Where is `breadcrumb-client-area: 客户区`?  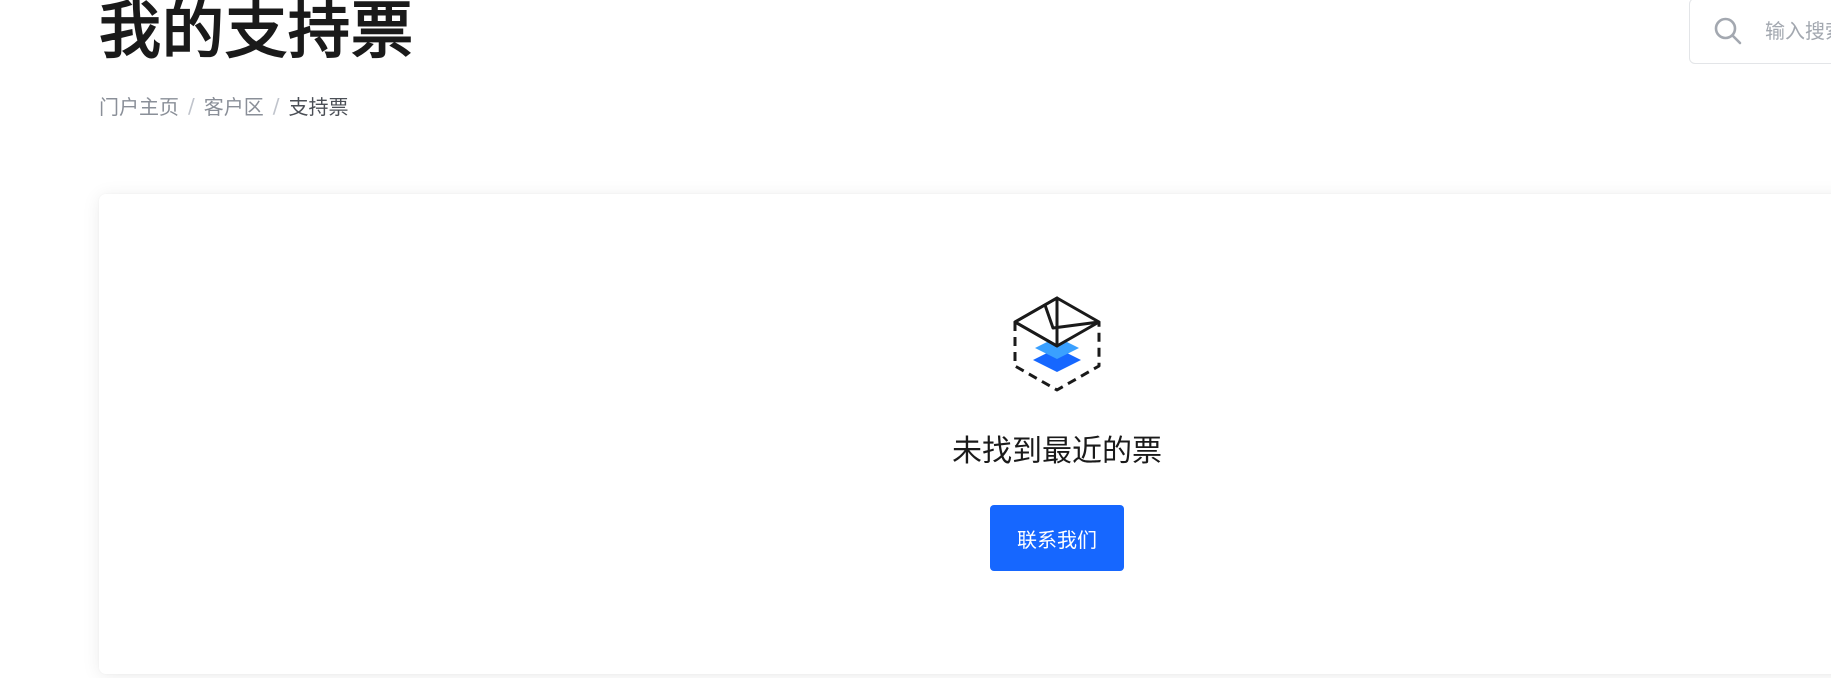
breadcrumb-client-area: 客户区 is located at coordinates (234, 105).